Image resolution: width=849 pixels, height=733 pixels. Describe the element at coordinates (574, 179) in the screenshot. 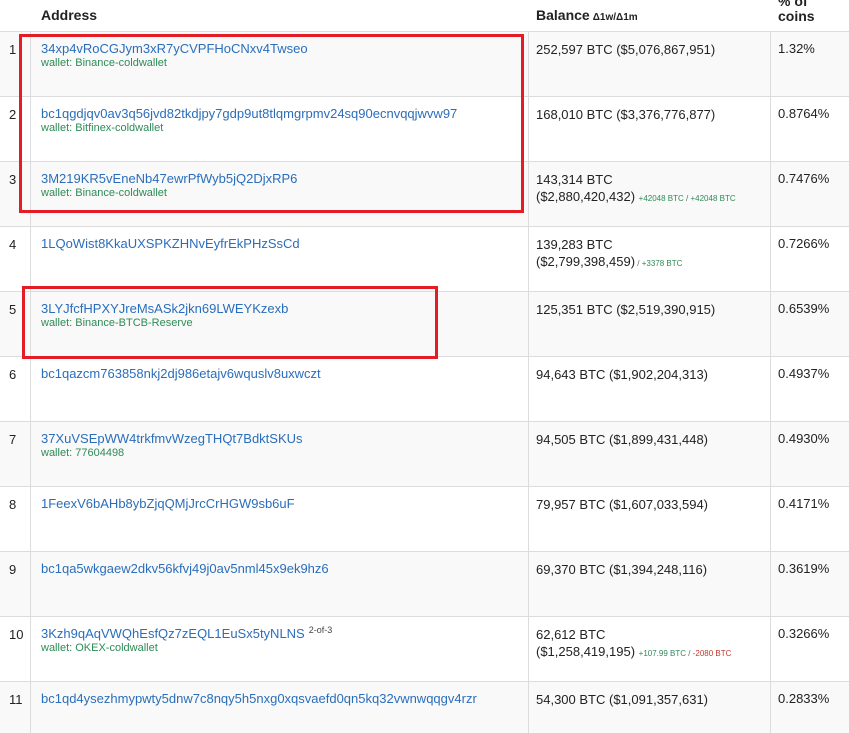

I see `balance-btc: 143,314 BTC` at that location.